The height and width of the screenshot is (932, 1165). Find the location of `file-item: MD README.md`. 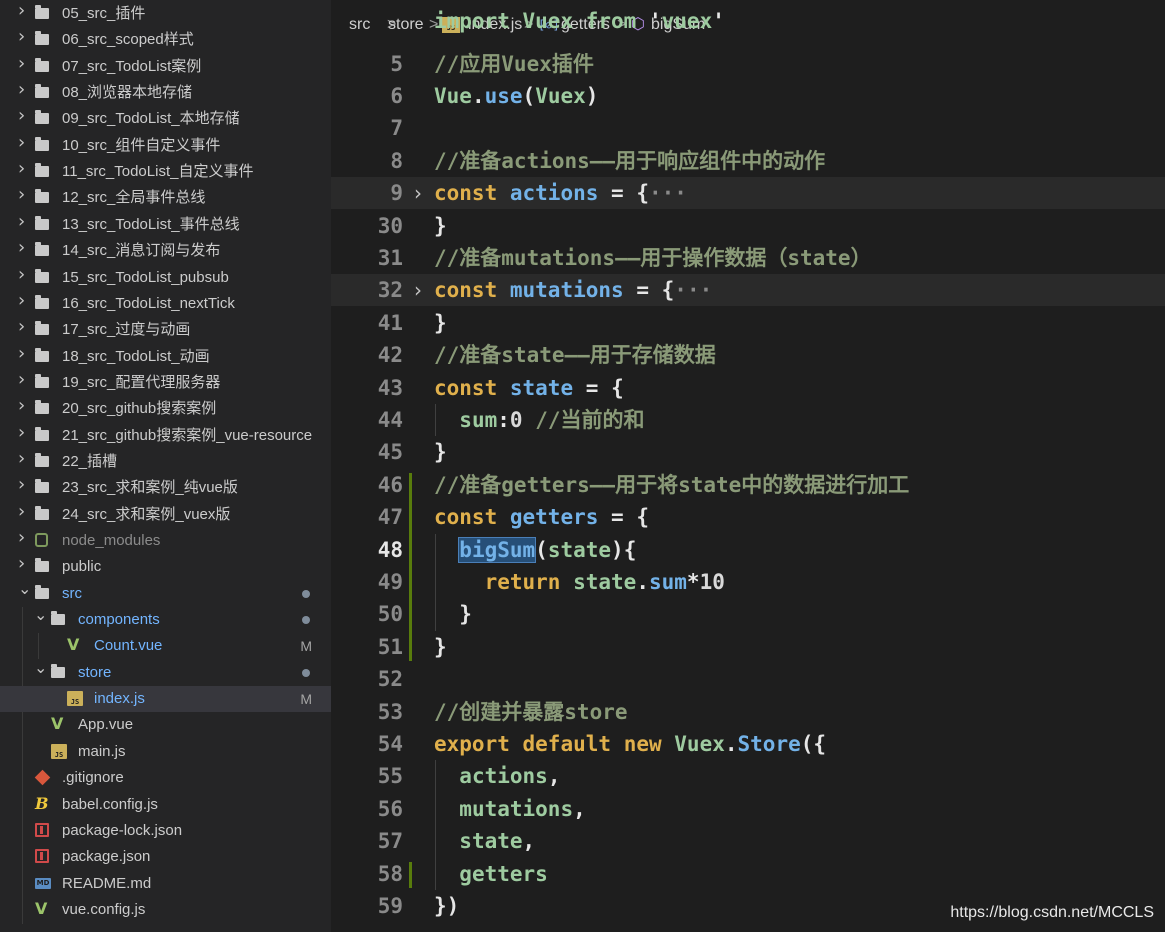

file-item: MD README.md is located at coordinates (165, 884).